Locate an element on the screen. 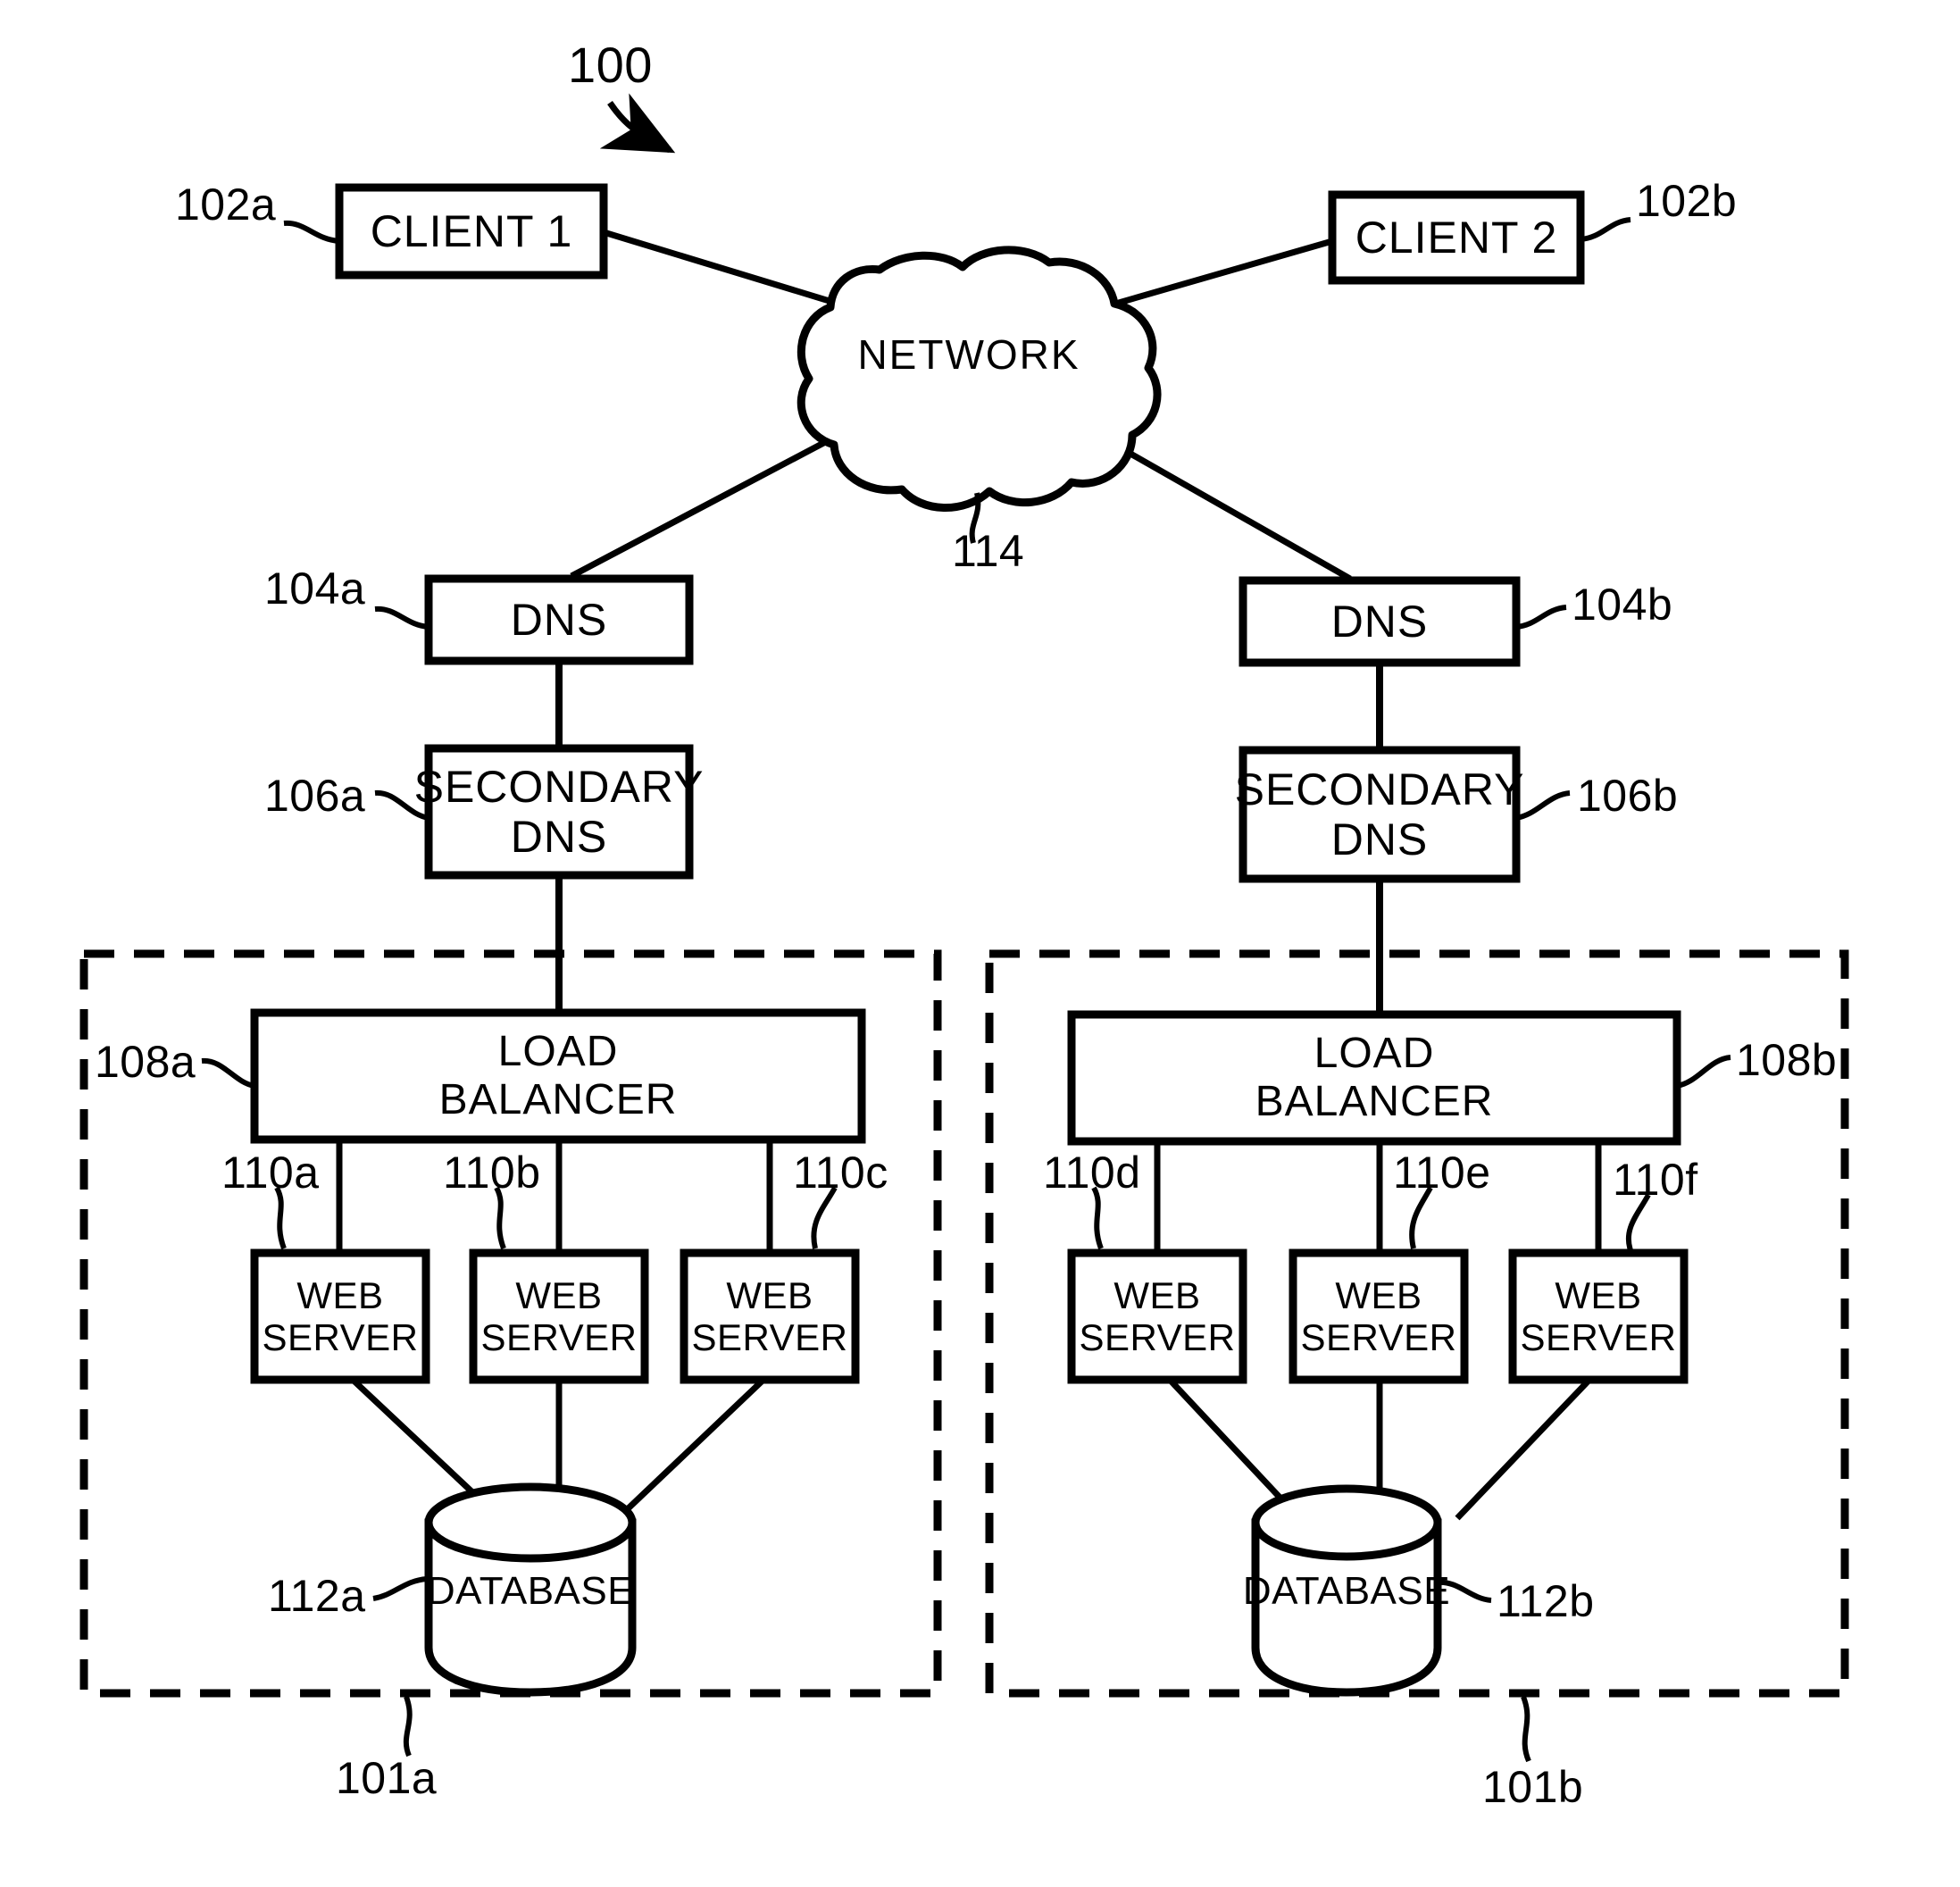 The height and width of the screenshot is (1887, 1960). figure-reference-numeral: 100 is located at coordinates (610, 65).